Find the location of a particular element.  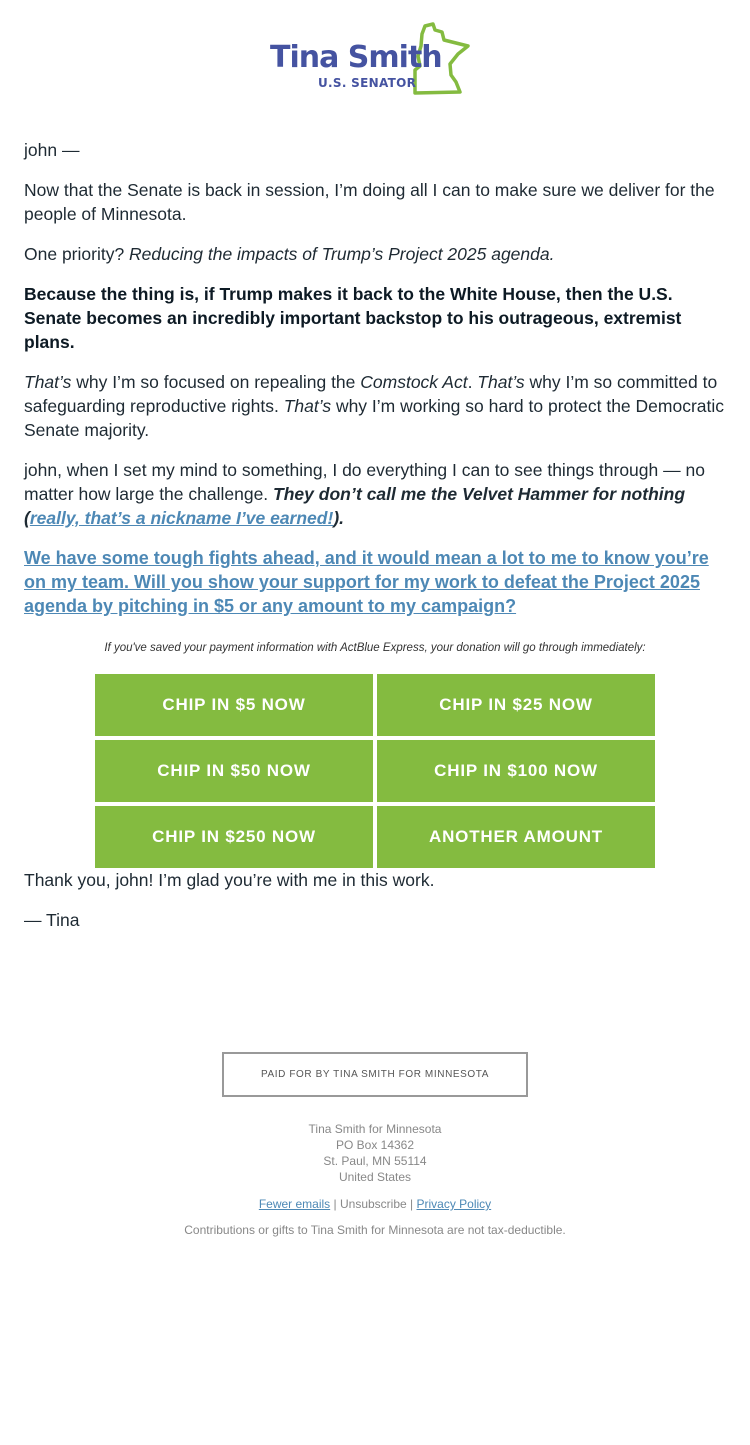

privacy-policy-link: Privacy Policy is located at coordinates (453, 1204).